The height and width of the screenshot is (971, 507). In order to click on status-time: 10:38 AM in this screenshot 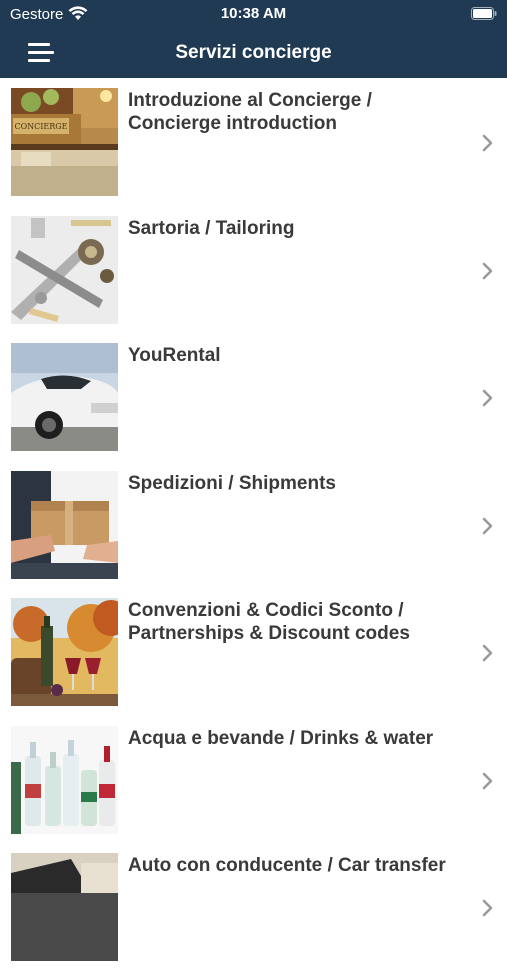, I will do `click(253, 13)`.